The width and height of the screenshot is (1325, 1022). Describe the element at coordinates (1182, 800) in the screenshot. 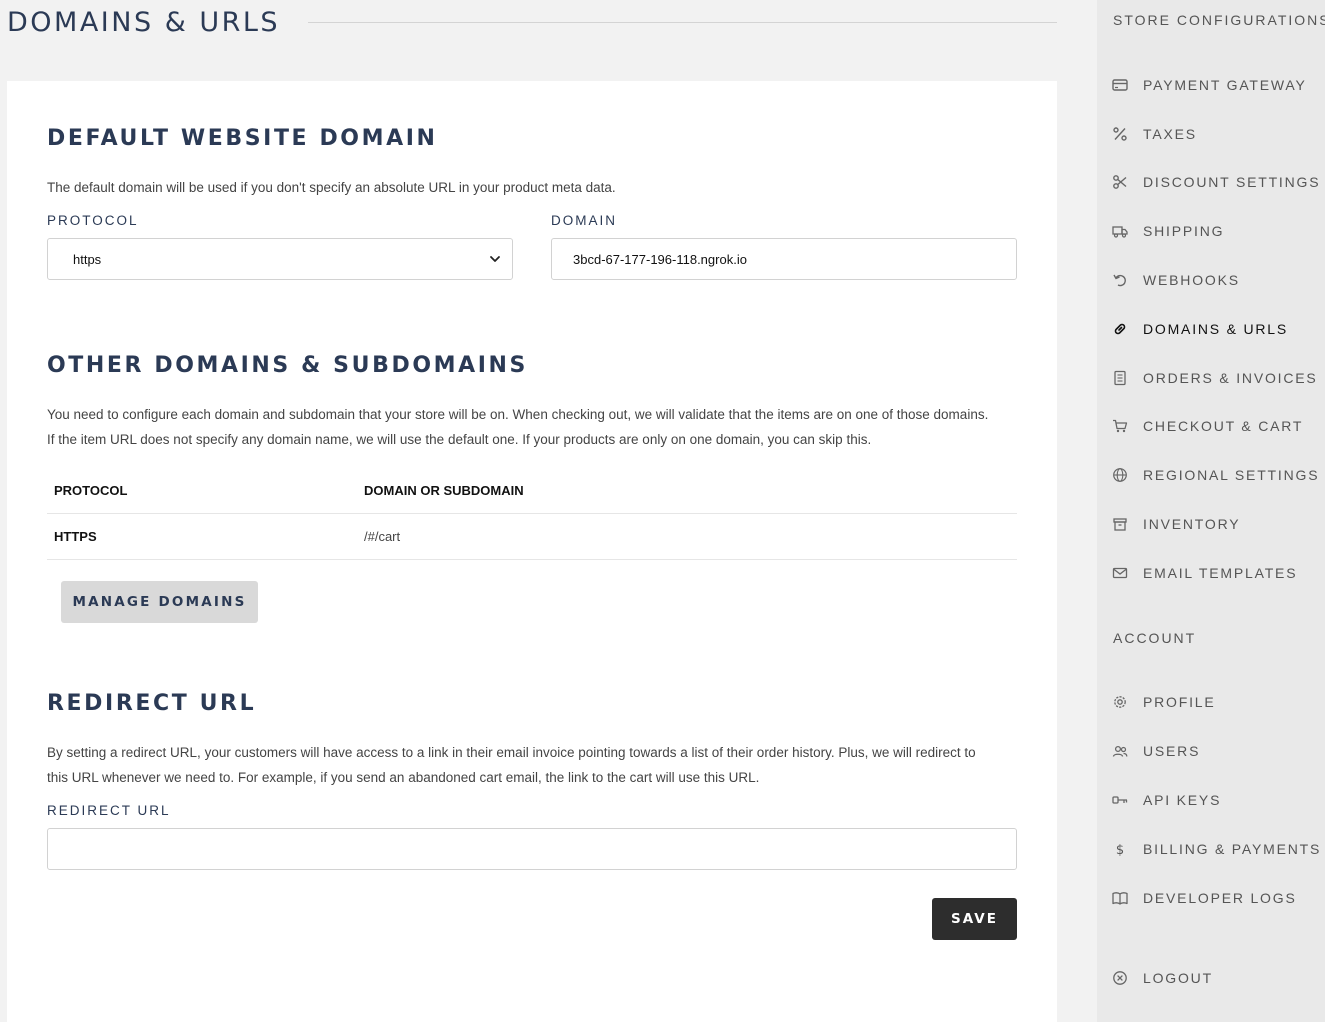

I see `sidebar-item-label: API KEYS` at that location.